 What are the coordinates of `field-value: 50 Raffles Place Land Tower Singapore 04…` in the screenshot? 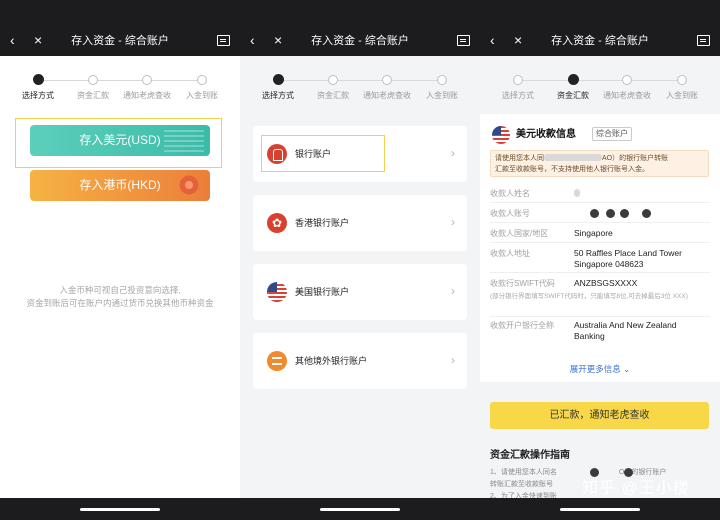 It's located at (641, 259).